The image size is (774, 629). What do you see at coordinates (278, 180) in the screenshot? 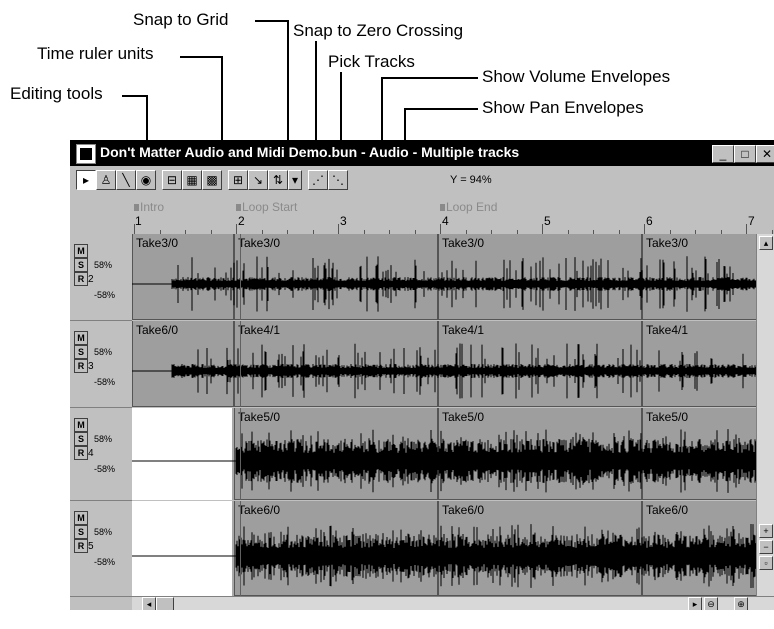
I see `pick-tracks-icon: ⇅` at bounding box center [278, 180].